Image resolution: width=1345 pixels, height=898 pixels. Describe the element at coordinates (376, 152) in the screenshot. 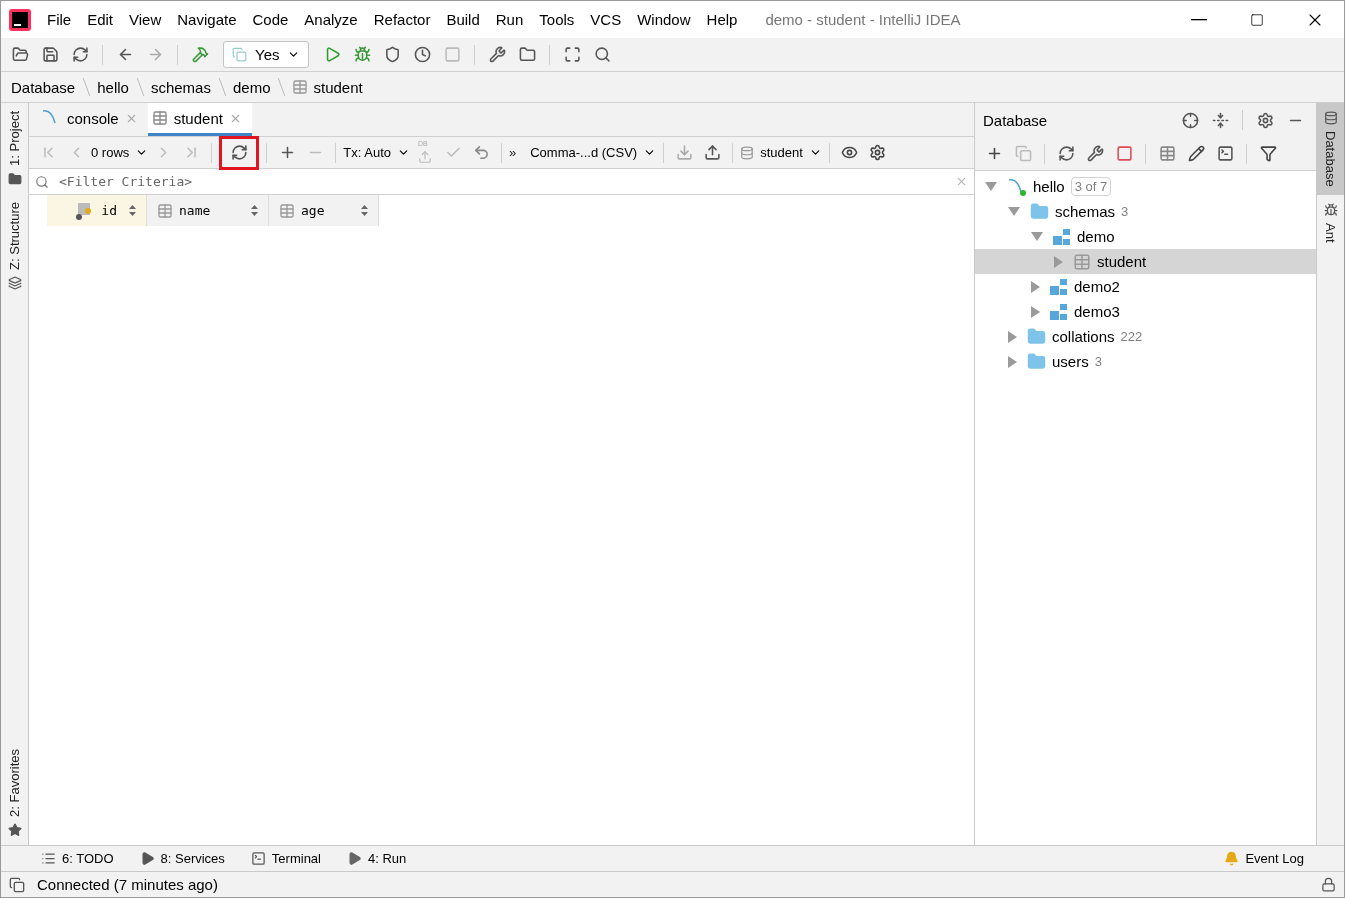

I see `transaction-dropdown: Tx: Auto` at that location.